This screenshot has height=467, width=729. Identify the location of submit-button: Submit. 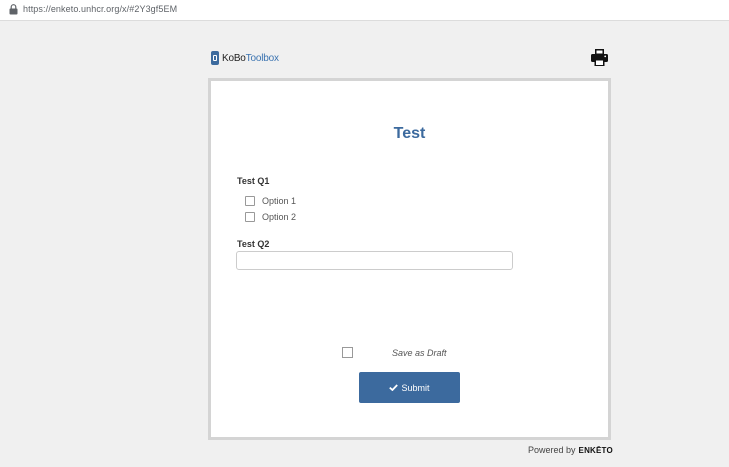
(409, 387).